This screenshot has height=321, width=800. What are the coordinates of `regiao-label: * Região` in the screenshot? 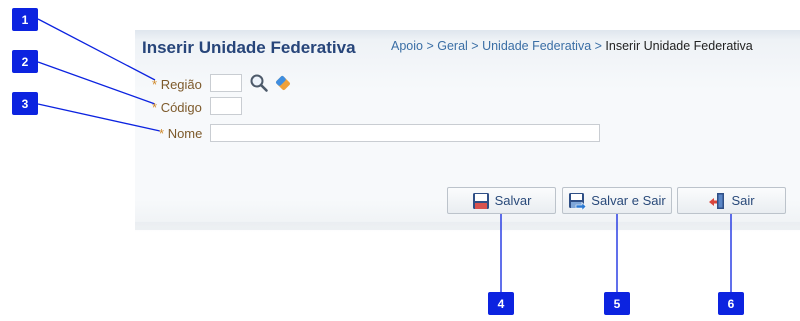 It's located at (177, 84).